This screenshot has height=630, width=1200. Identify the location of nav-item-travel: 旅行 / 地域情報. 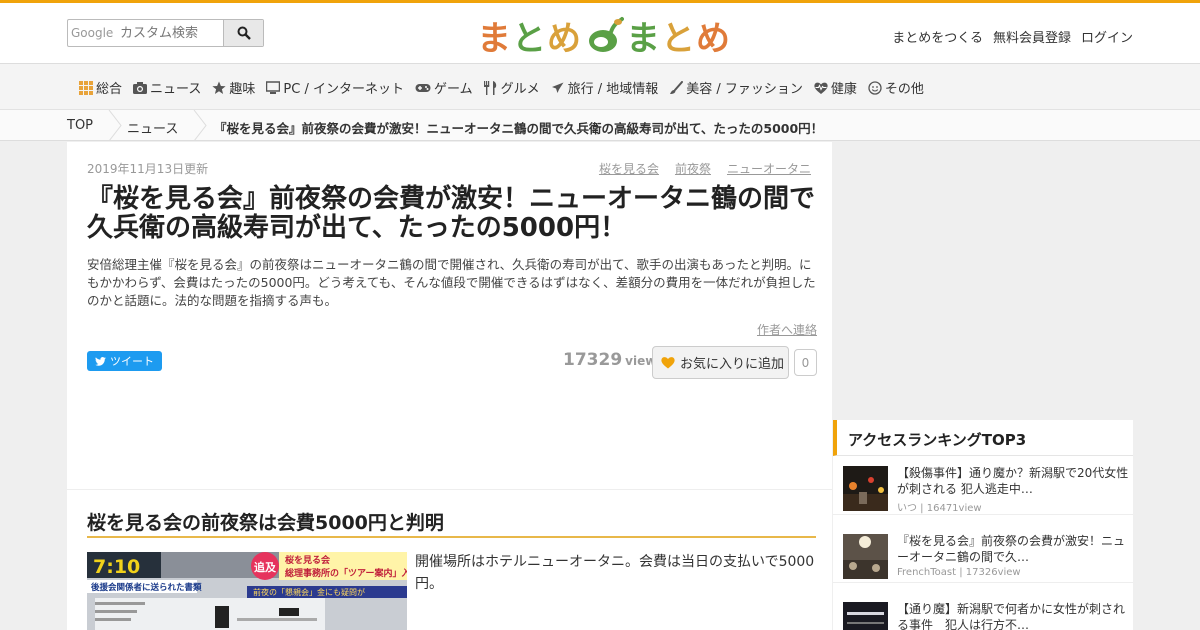
(605, 87).